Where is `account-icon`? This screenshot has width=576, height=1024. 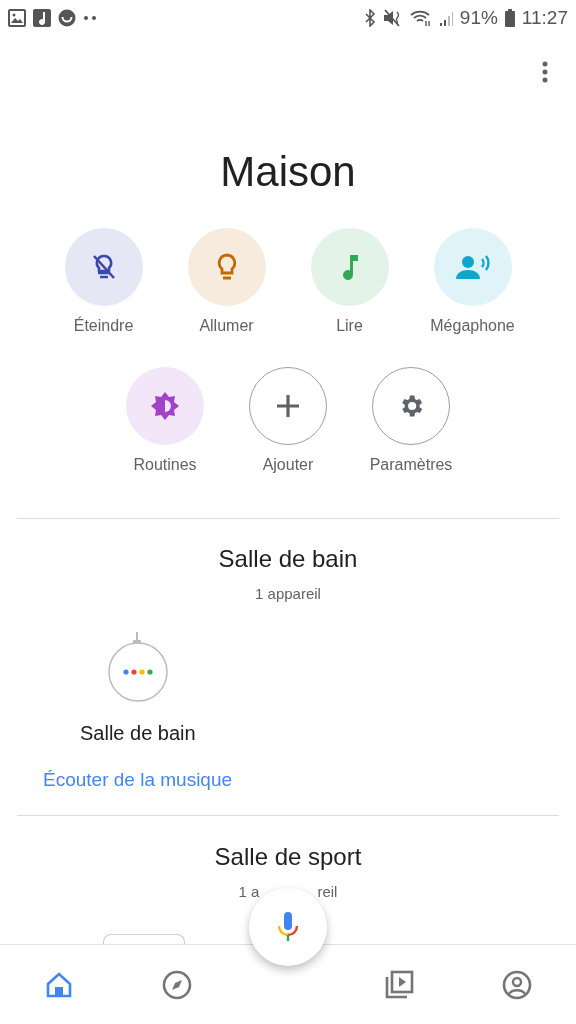 account-icon is located at coordinates (517, 984).